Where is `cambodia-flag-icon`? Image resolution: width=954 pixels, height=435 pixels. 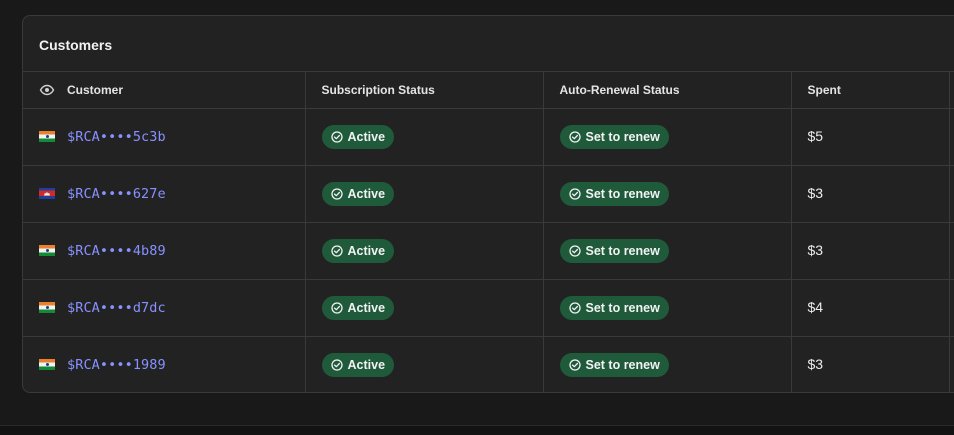
cambodia-flag-icon is located at coordinates (47, 193).